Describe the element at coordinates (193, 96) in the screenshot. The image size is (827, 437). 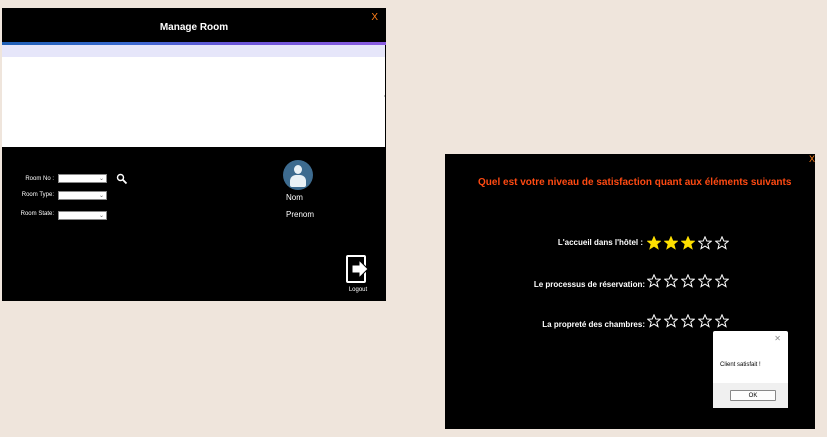
I see `rooms-data-grid` at that location.